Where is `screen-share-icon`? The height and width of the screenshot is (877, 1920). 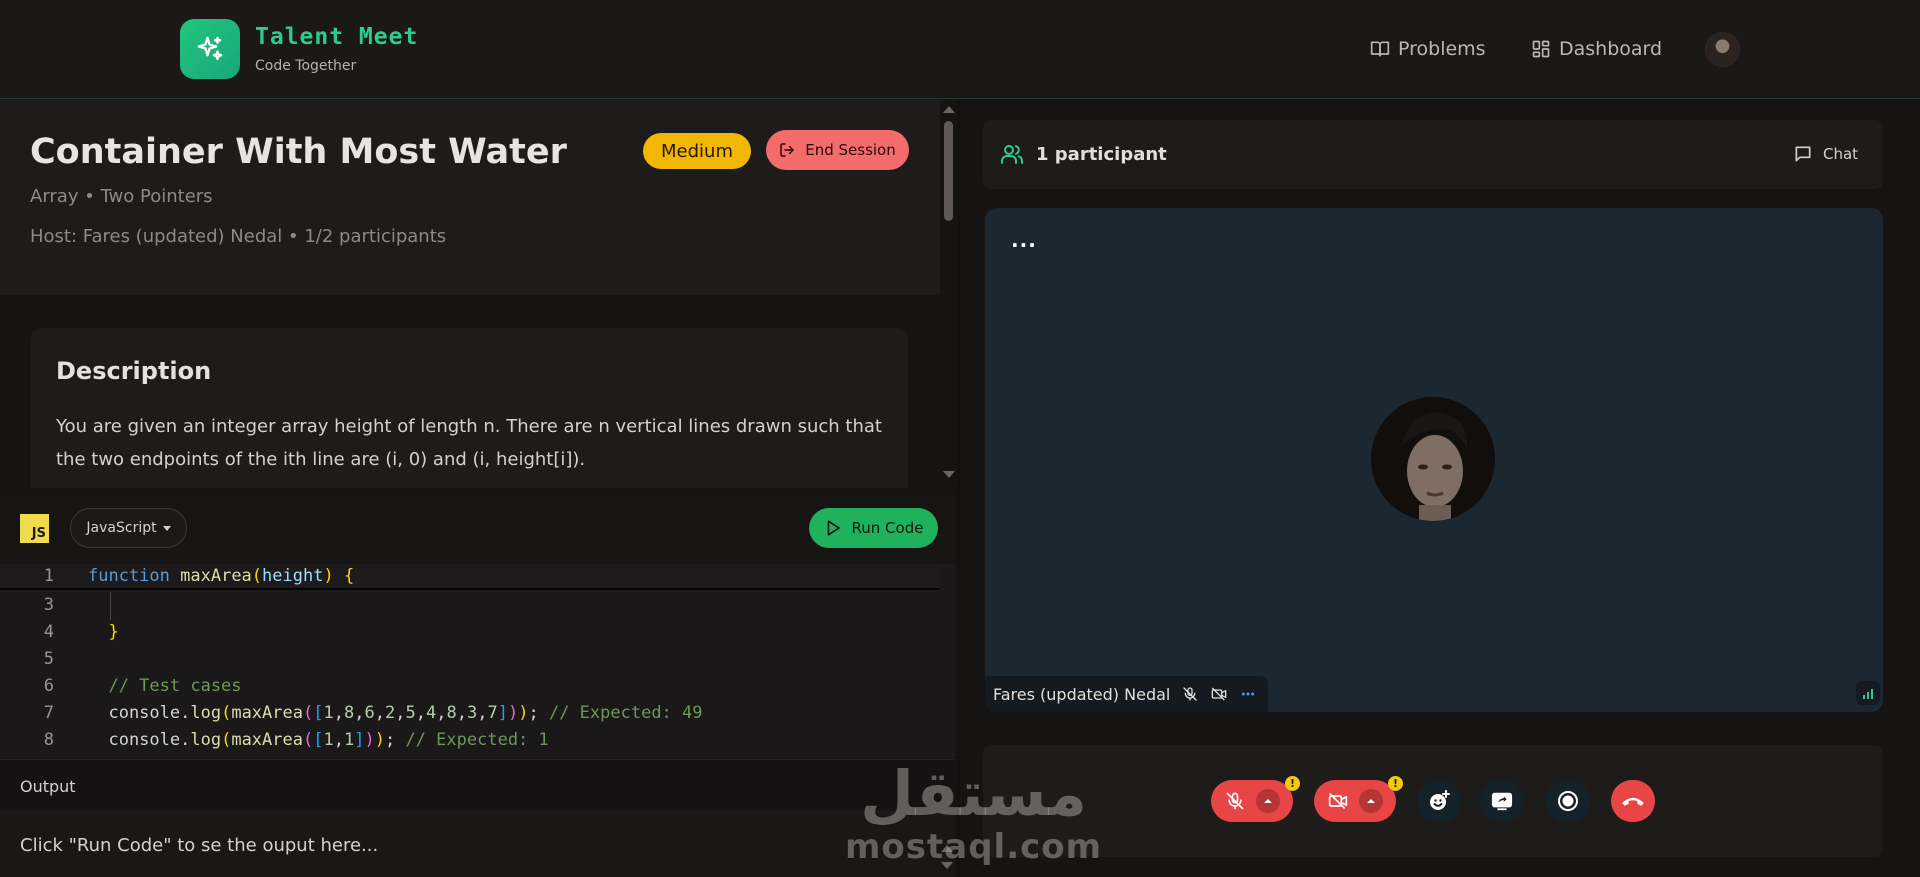 screen-share-icon is located at coordinates (1502, 801).